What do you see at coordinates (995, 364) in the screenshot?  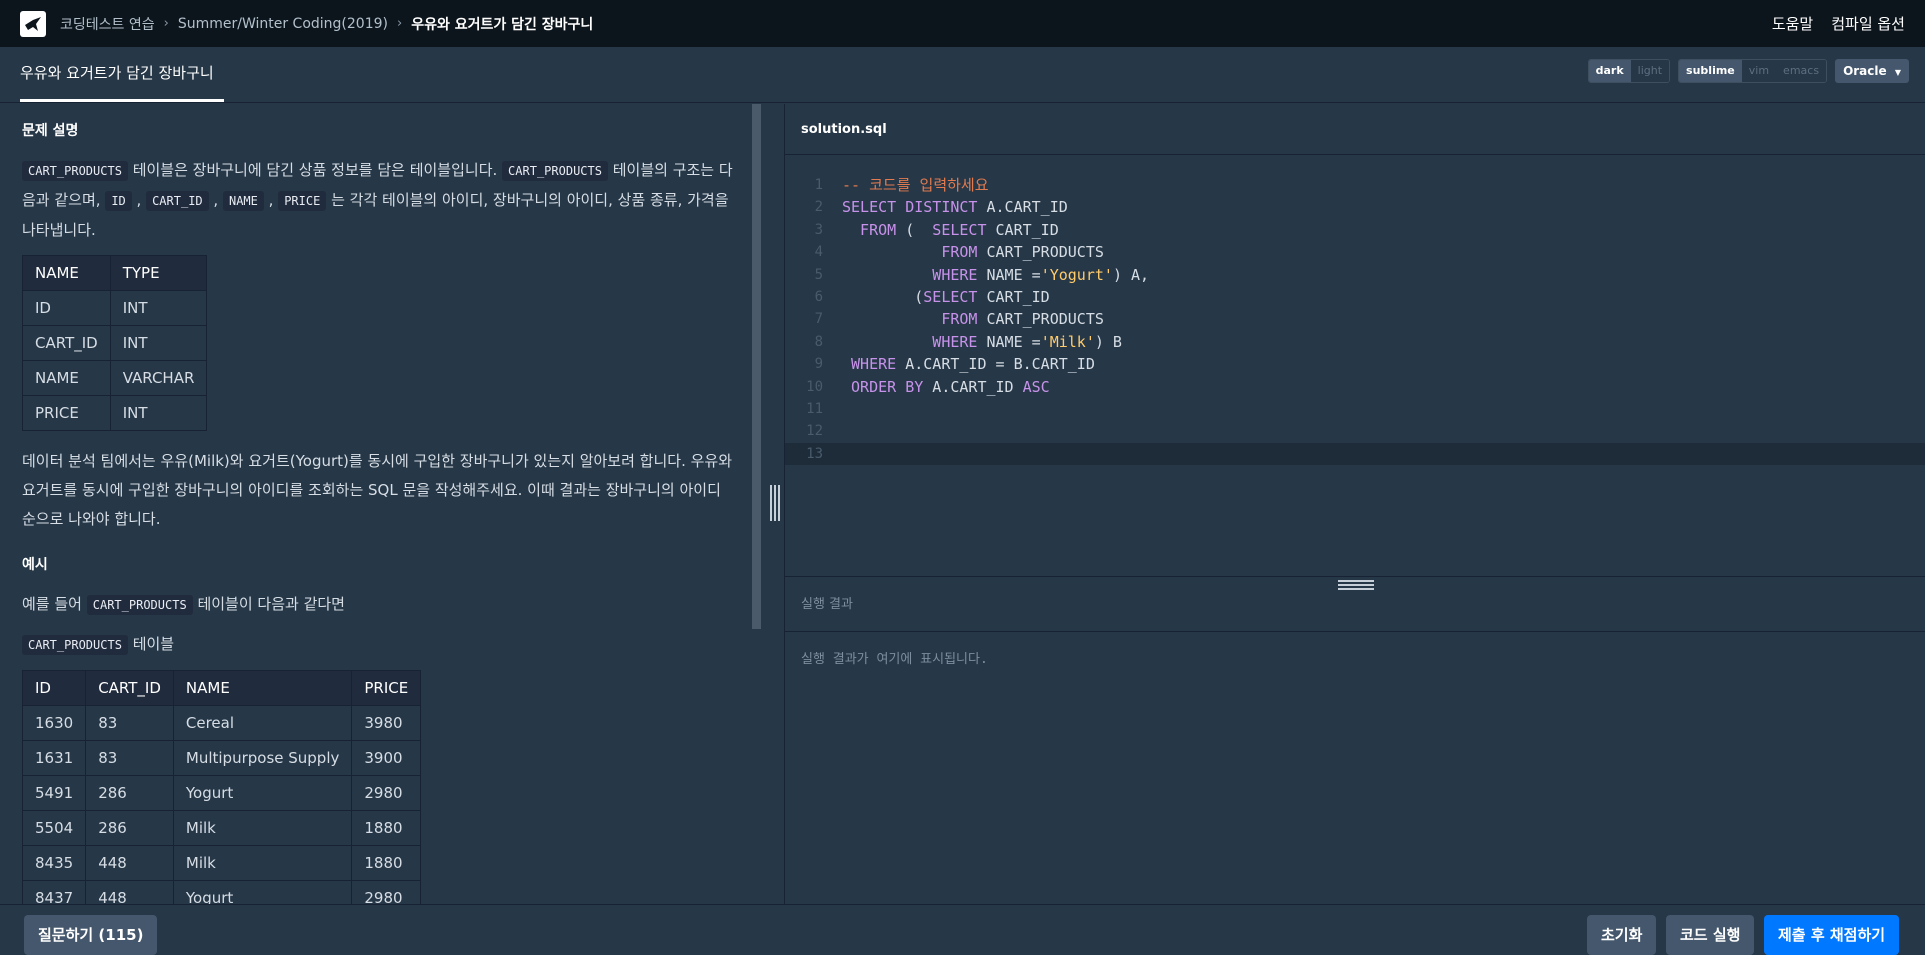 I see `code-text: A.CART_ID = B.CART_ID` at bounding box center [995, 364].